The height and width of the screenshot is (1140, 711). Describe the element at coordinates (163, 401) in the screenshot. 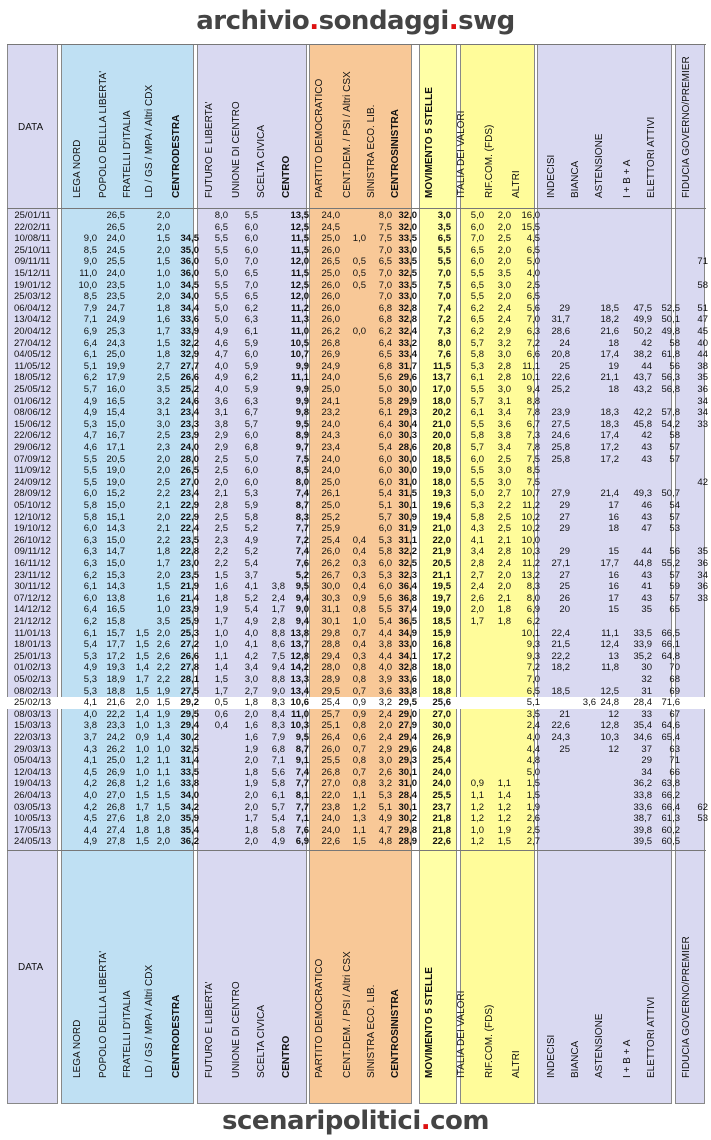

I see `cell-ld: 3,2` at that location.